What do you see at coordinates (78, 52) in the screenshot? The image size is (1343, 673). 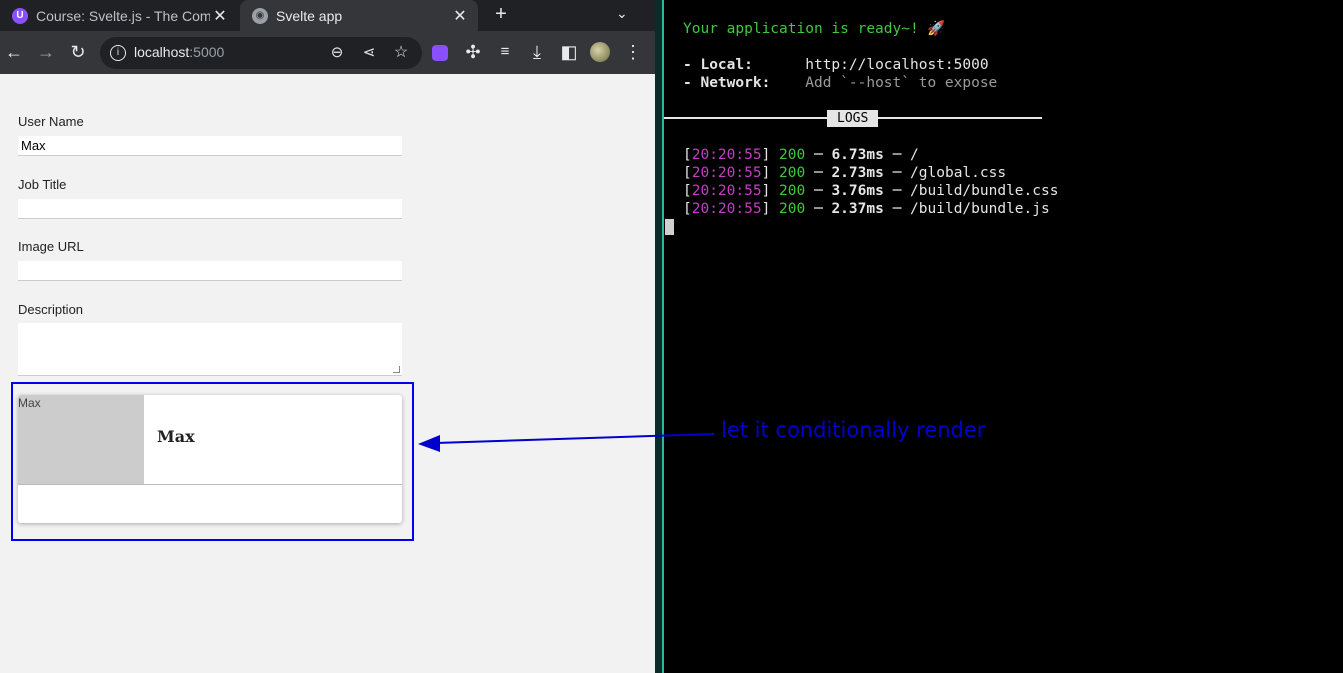 I see `reload-icon: ↻` at bounding box center [78, 52].